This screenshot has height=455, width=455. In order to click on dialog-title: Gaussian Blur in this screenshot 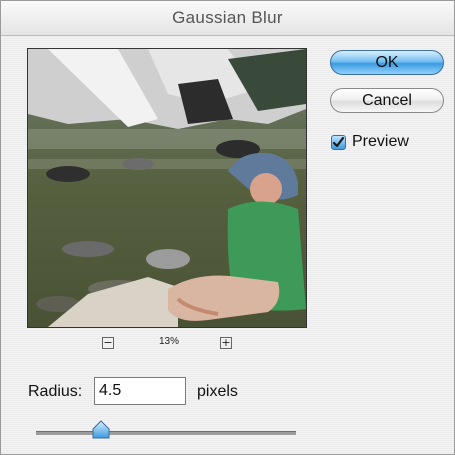, I will do `click(227, 17)`.